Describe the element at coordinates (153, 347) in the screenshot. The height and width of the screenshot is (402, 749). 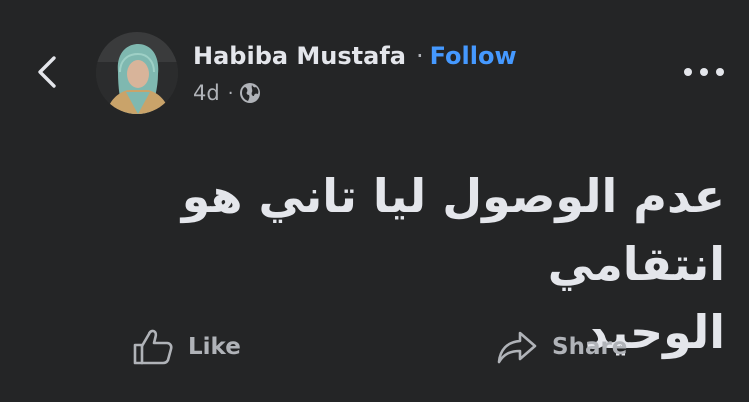
I see `thumbs-up-icon` at that location.